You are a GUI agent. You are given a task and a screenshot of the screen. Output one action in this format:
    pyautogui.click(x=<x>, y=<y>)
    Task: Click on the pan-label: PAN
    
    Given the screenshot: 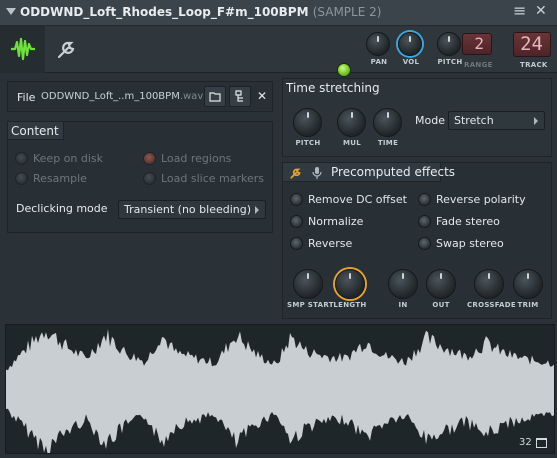 What is the action you would take?
    pyautogui.click(x=379, y=62)
    